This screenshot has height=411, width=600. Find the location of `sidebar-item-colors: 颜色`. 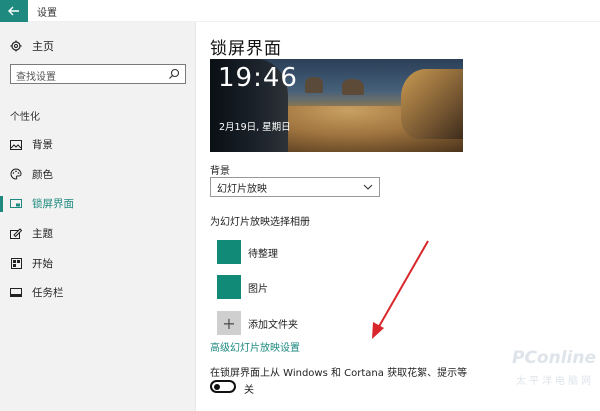

sidebar-item-colors: 颜色 is located at coordinates (98, 175).